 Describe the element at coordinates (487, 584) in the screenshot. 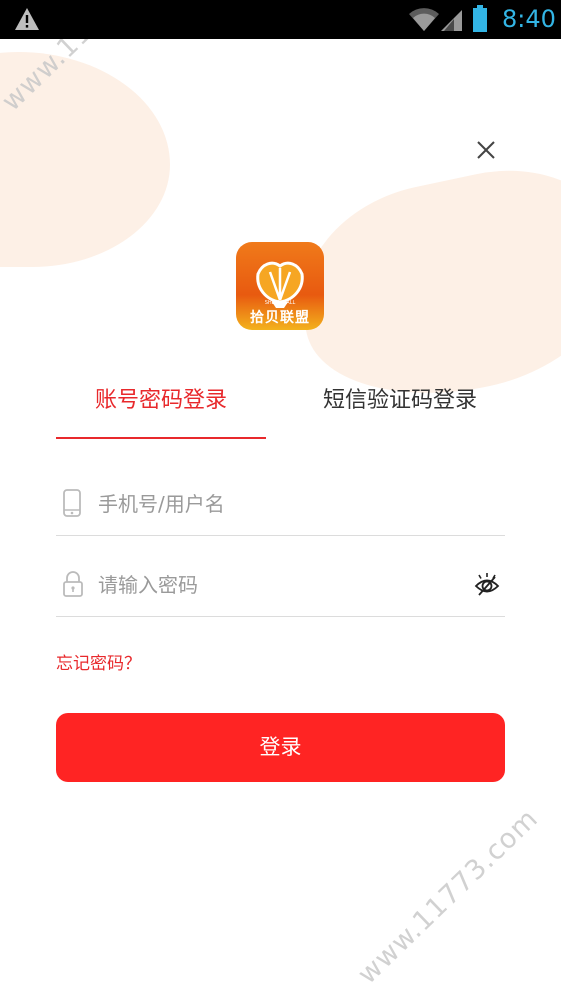

I see `eye-hidden-icon` at that location.